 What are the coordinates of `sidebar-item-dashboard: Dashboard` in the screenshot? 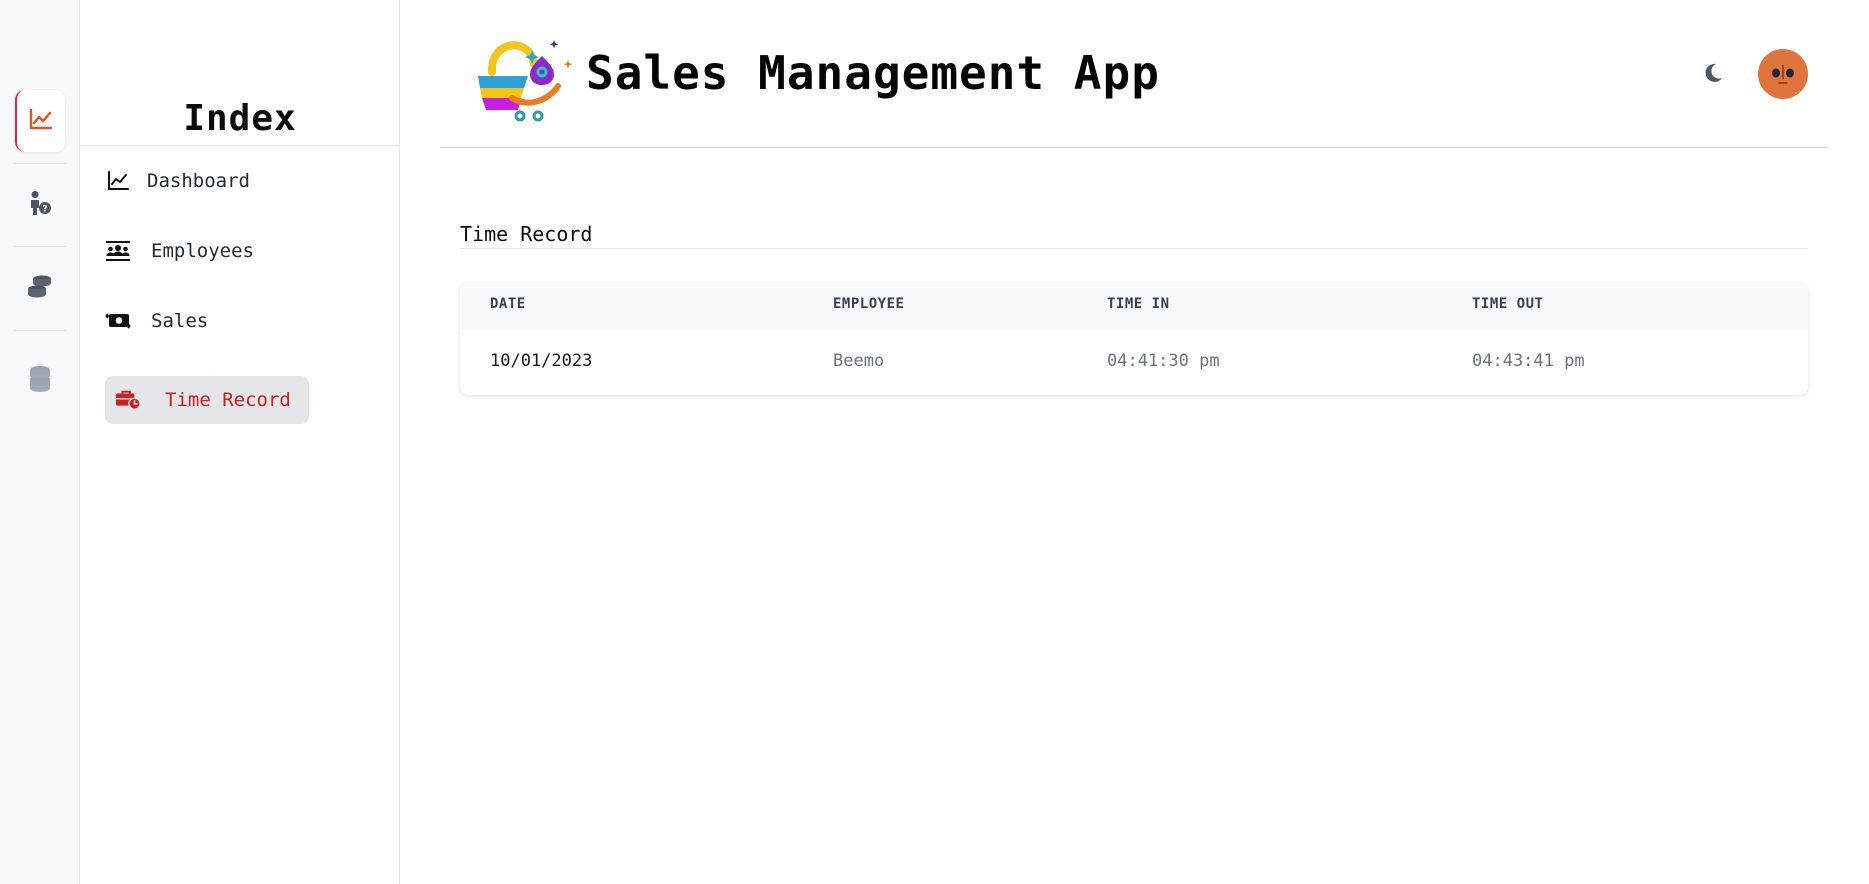 It's located at (177, 181).